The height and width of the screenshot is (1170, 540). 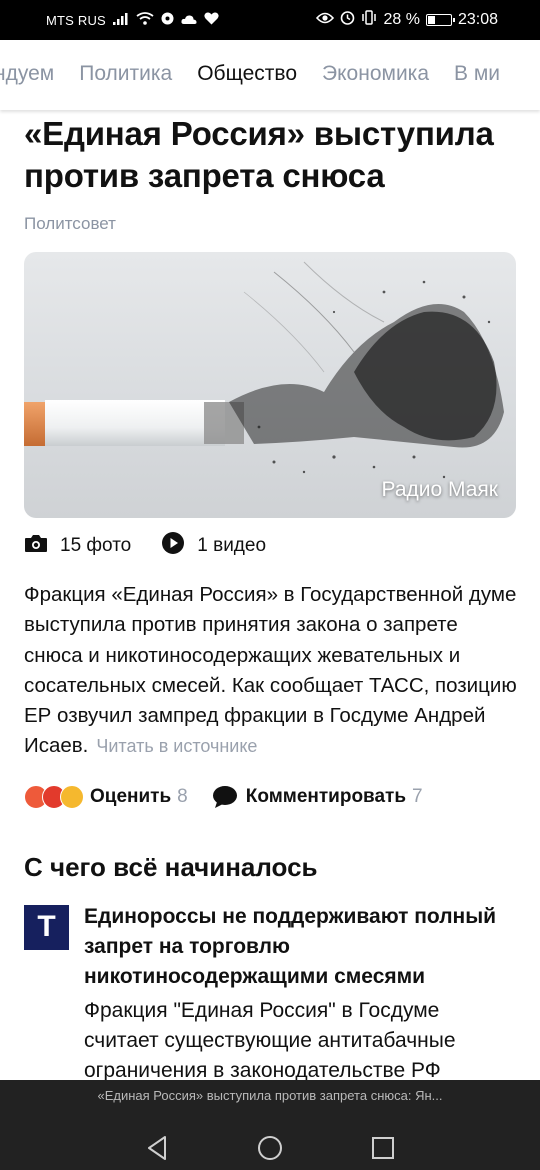 What do you see at coordinates (27, 74) in the screenshot?
I see `tab-recommended: ндуем` at bounding box center [27, 74].